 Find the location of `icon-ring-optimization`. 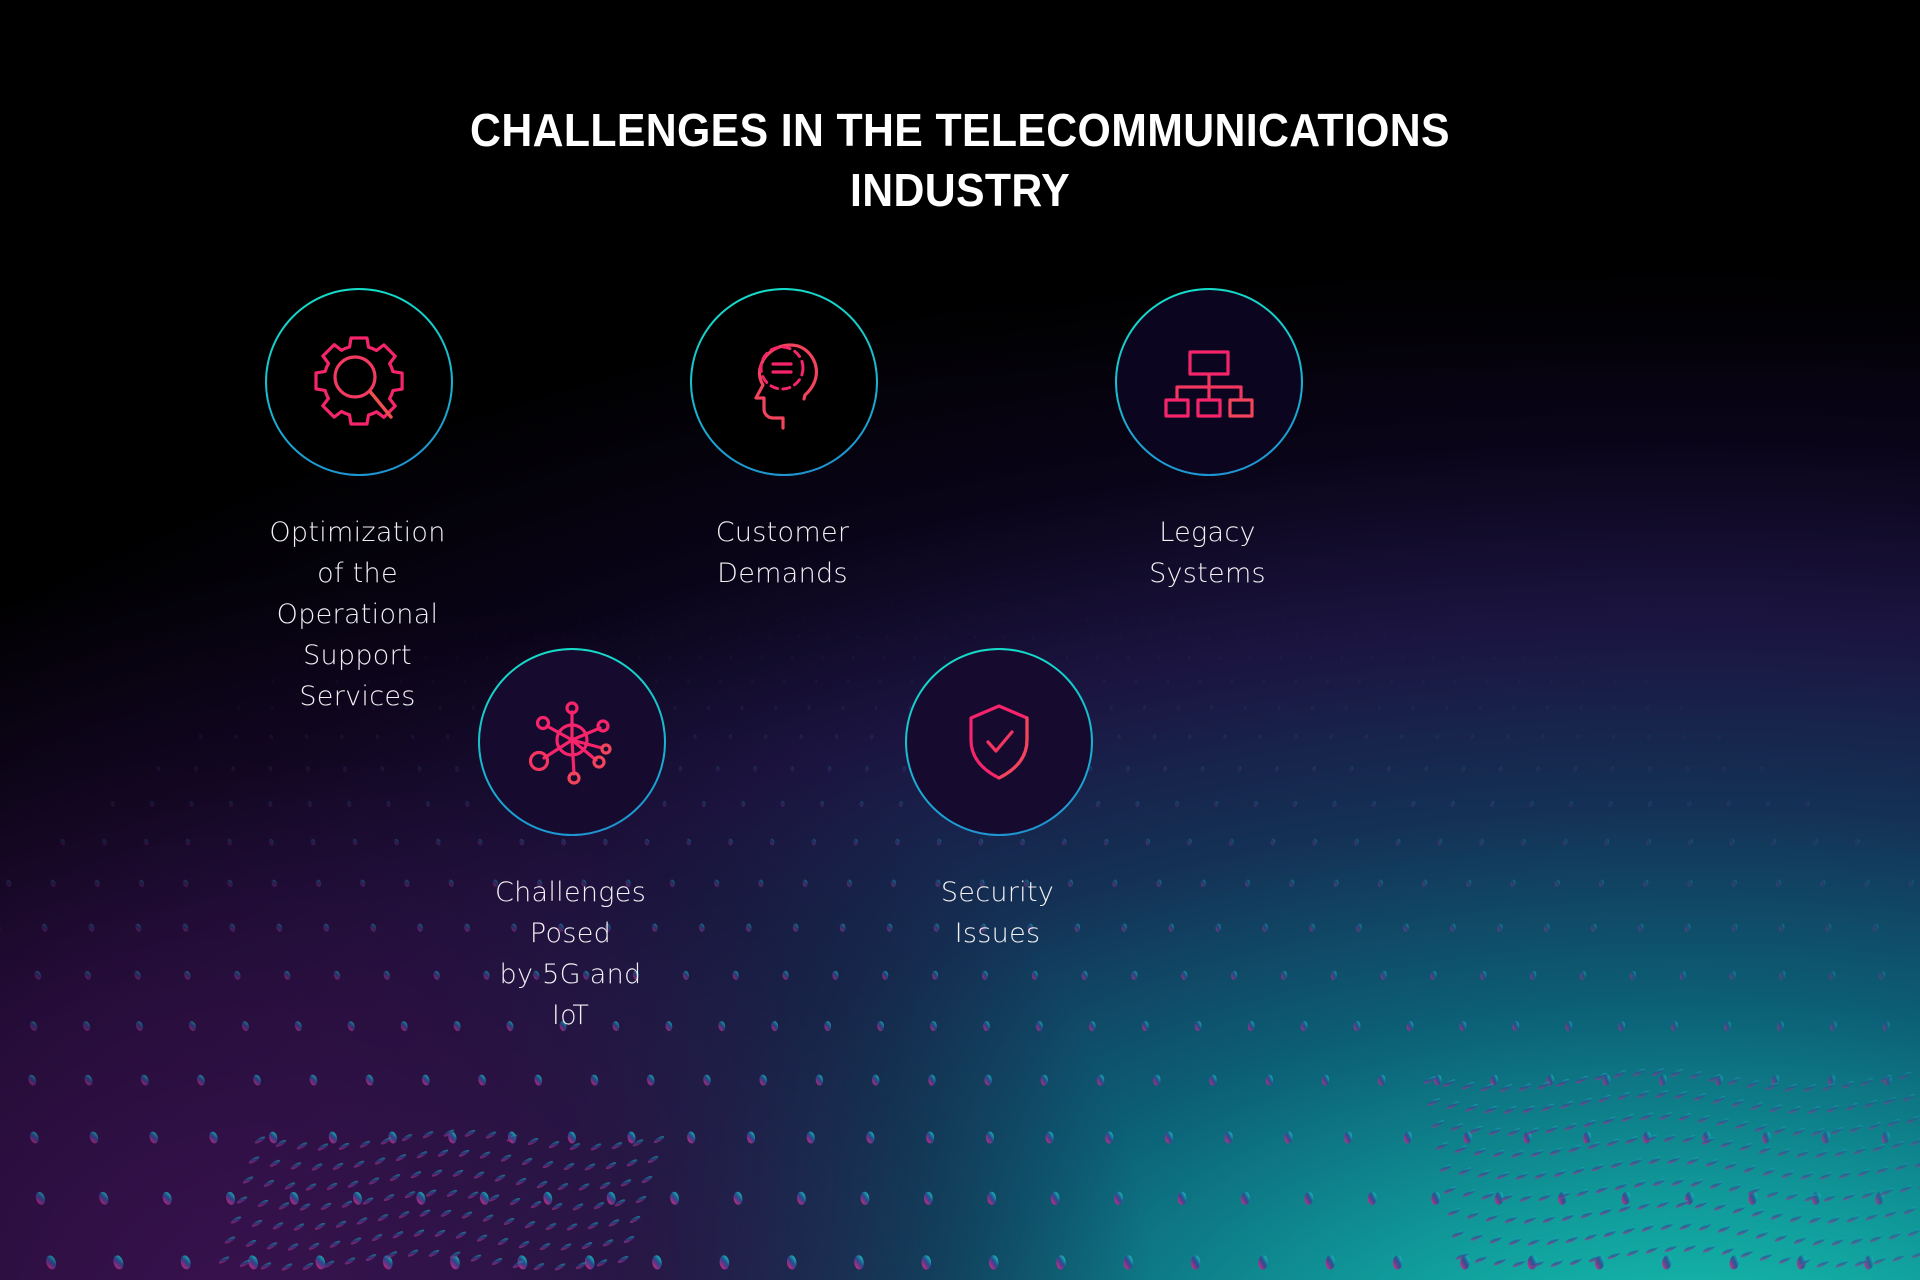

icon-ring-optimization is located at coordinates (359, 382).